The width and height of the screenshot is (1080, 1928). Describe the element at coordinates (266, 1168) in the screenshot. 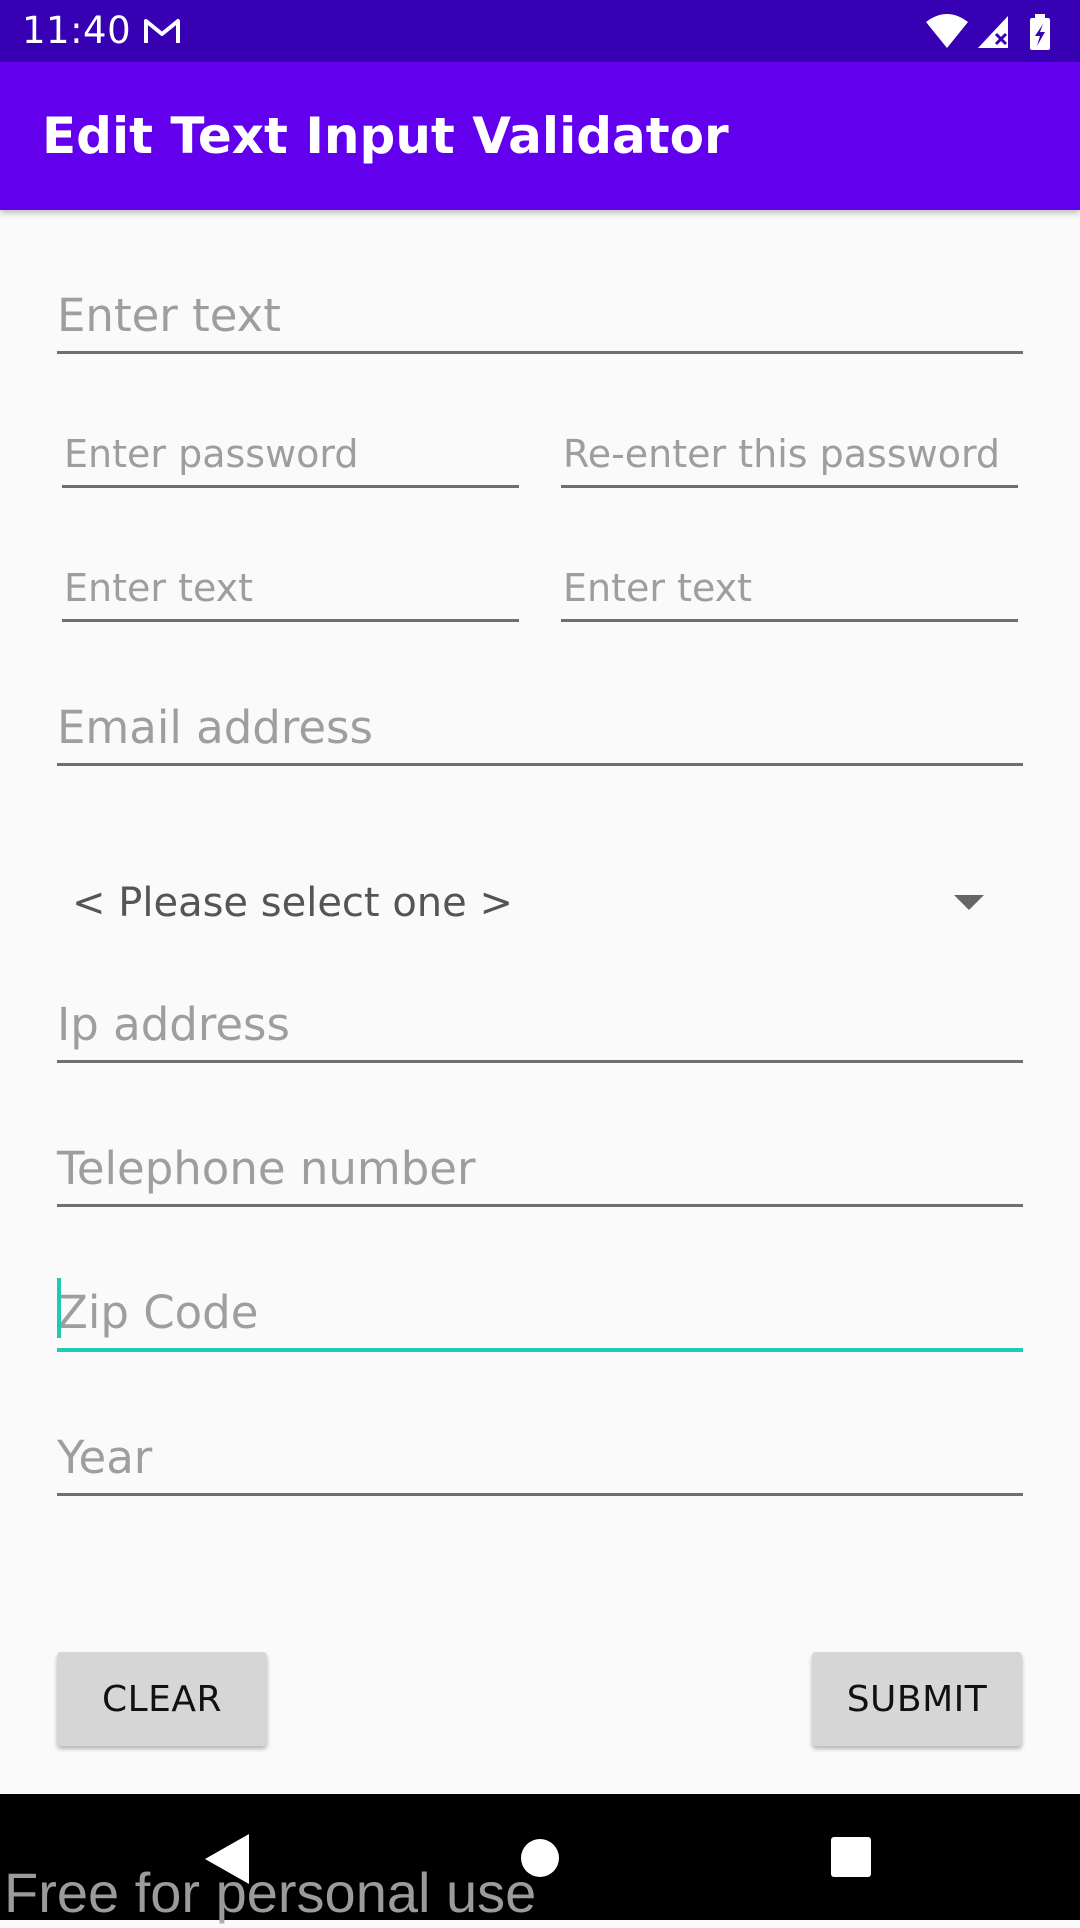

I see `telephone-input-placeholder: Telephone number` at that location.